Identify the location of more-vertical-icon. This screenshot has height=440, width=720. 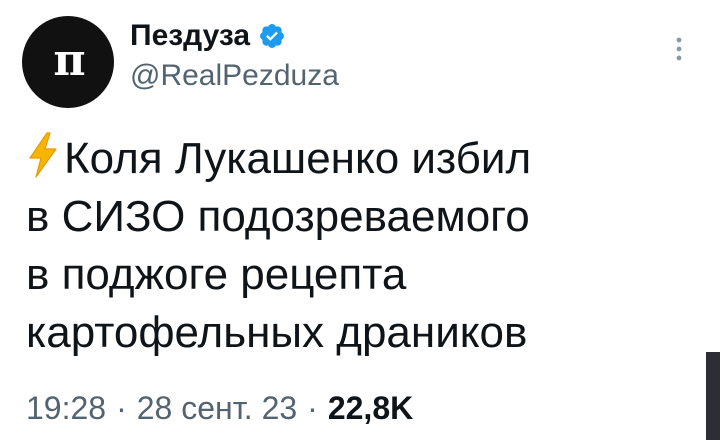
(679, 49).